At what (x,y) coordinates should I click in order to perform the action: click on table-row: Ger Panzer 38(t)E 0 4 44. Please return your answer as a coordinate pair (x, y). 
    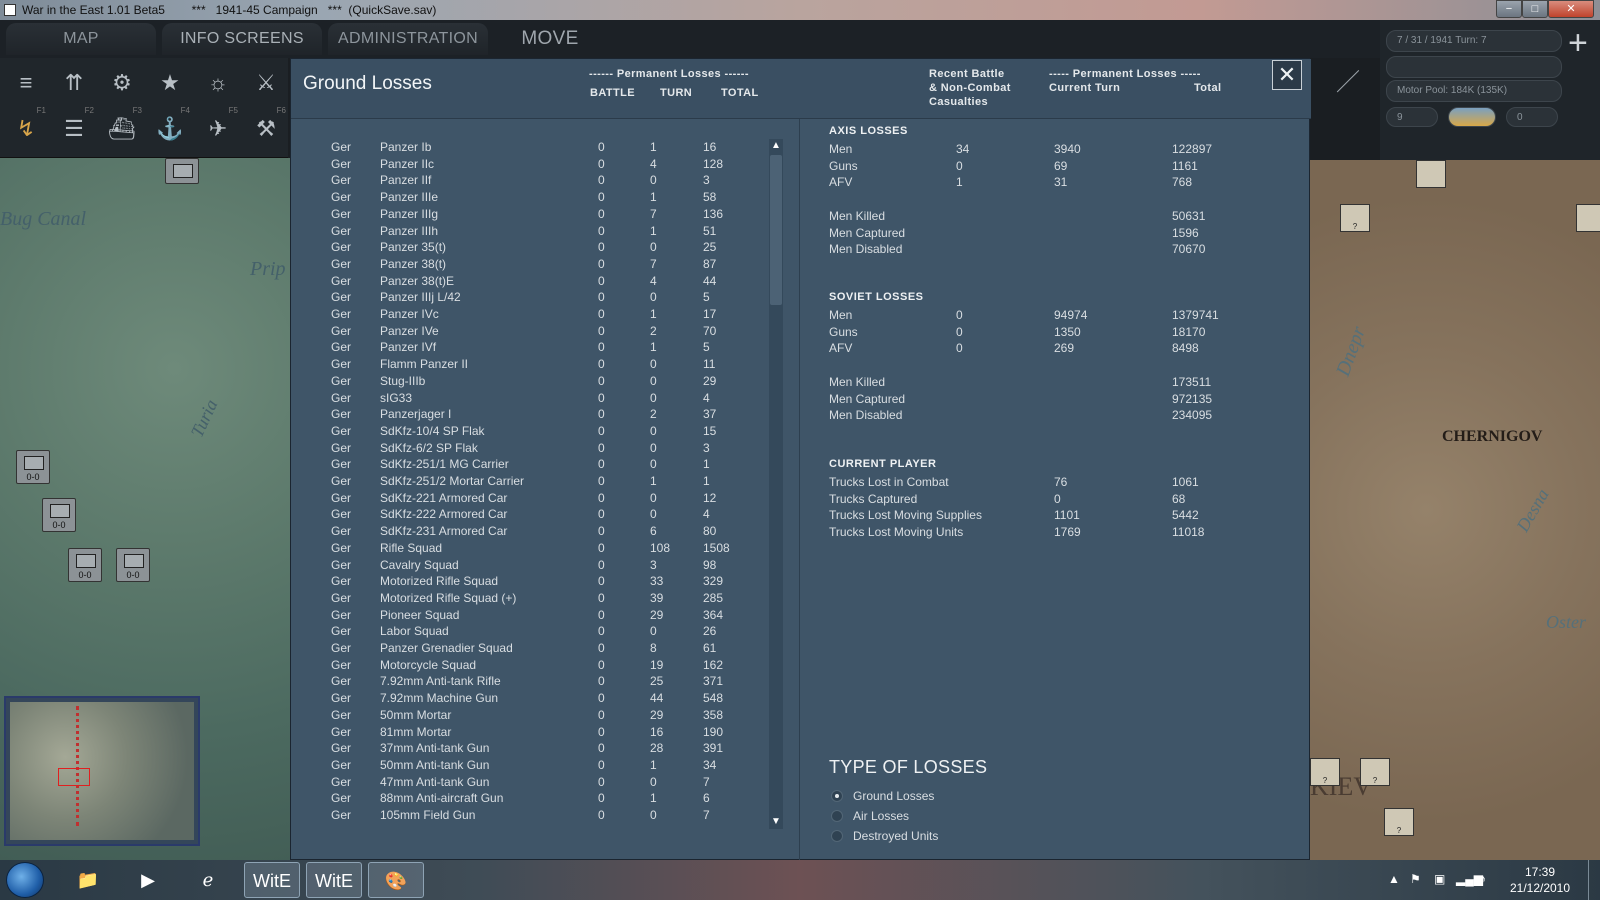
    Looking at the image, I should click on (541, 281).